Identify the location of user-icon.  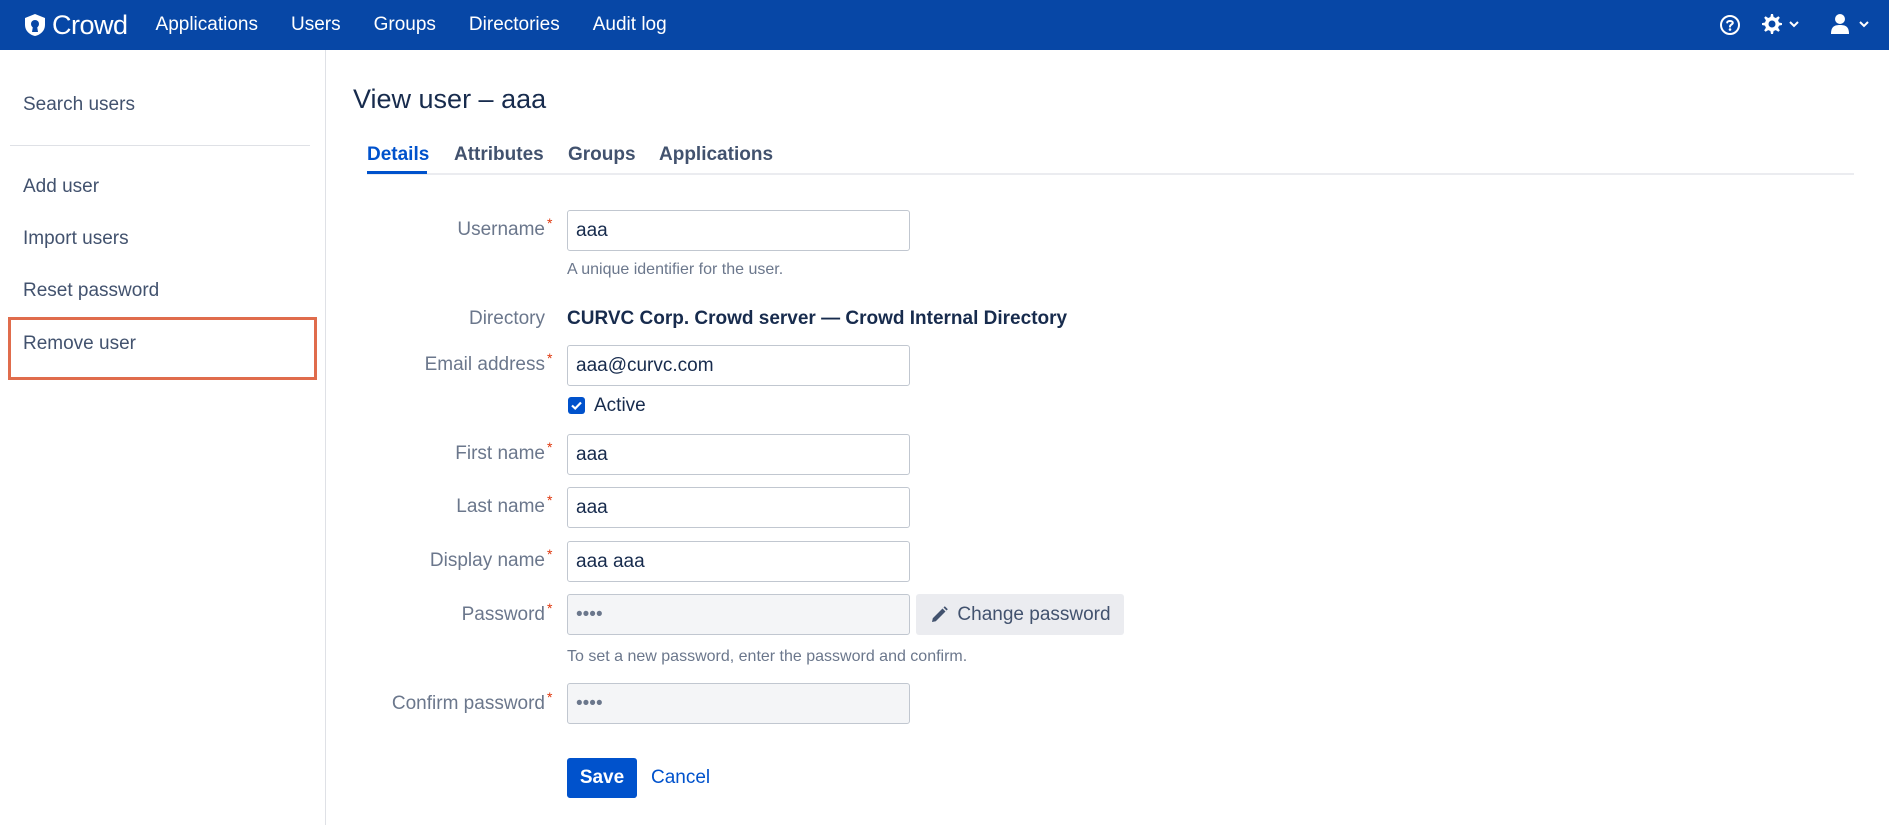
(1840, 24).